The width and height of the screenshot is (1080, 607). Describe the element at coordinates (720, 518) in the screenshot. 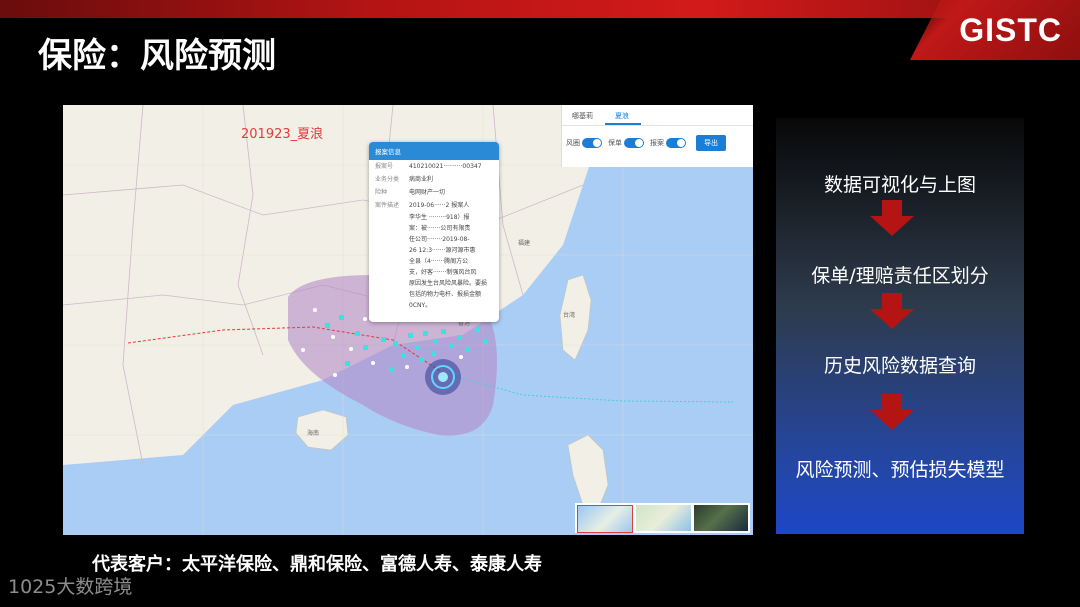

I see `basemap-thumb-satellite` at that location.